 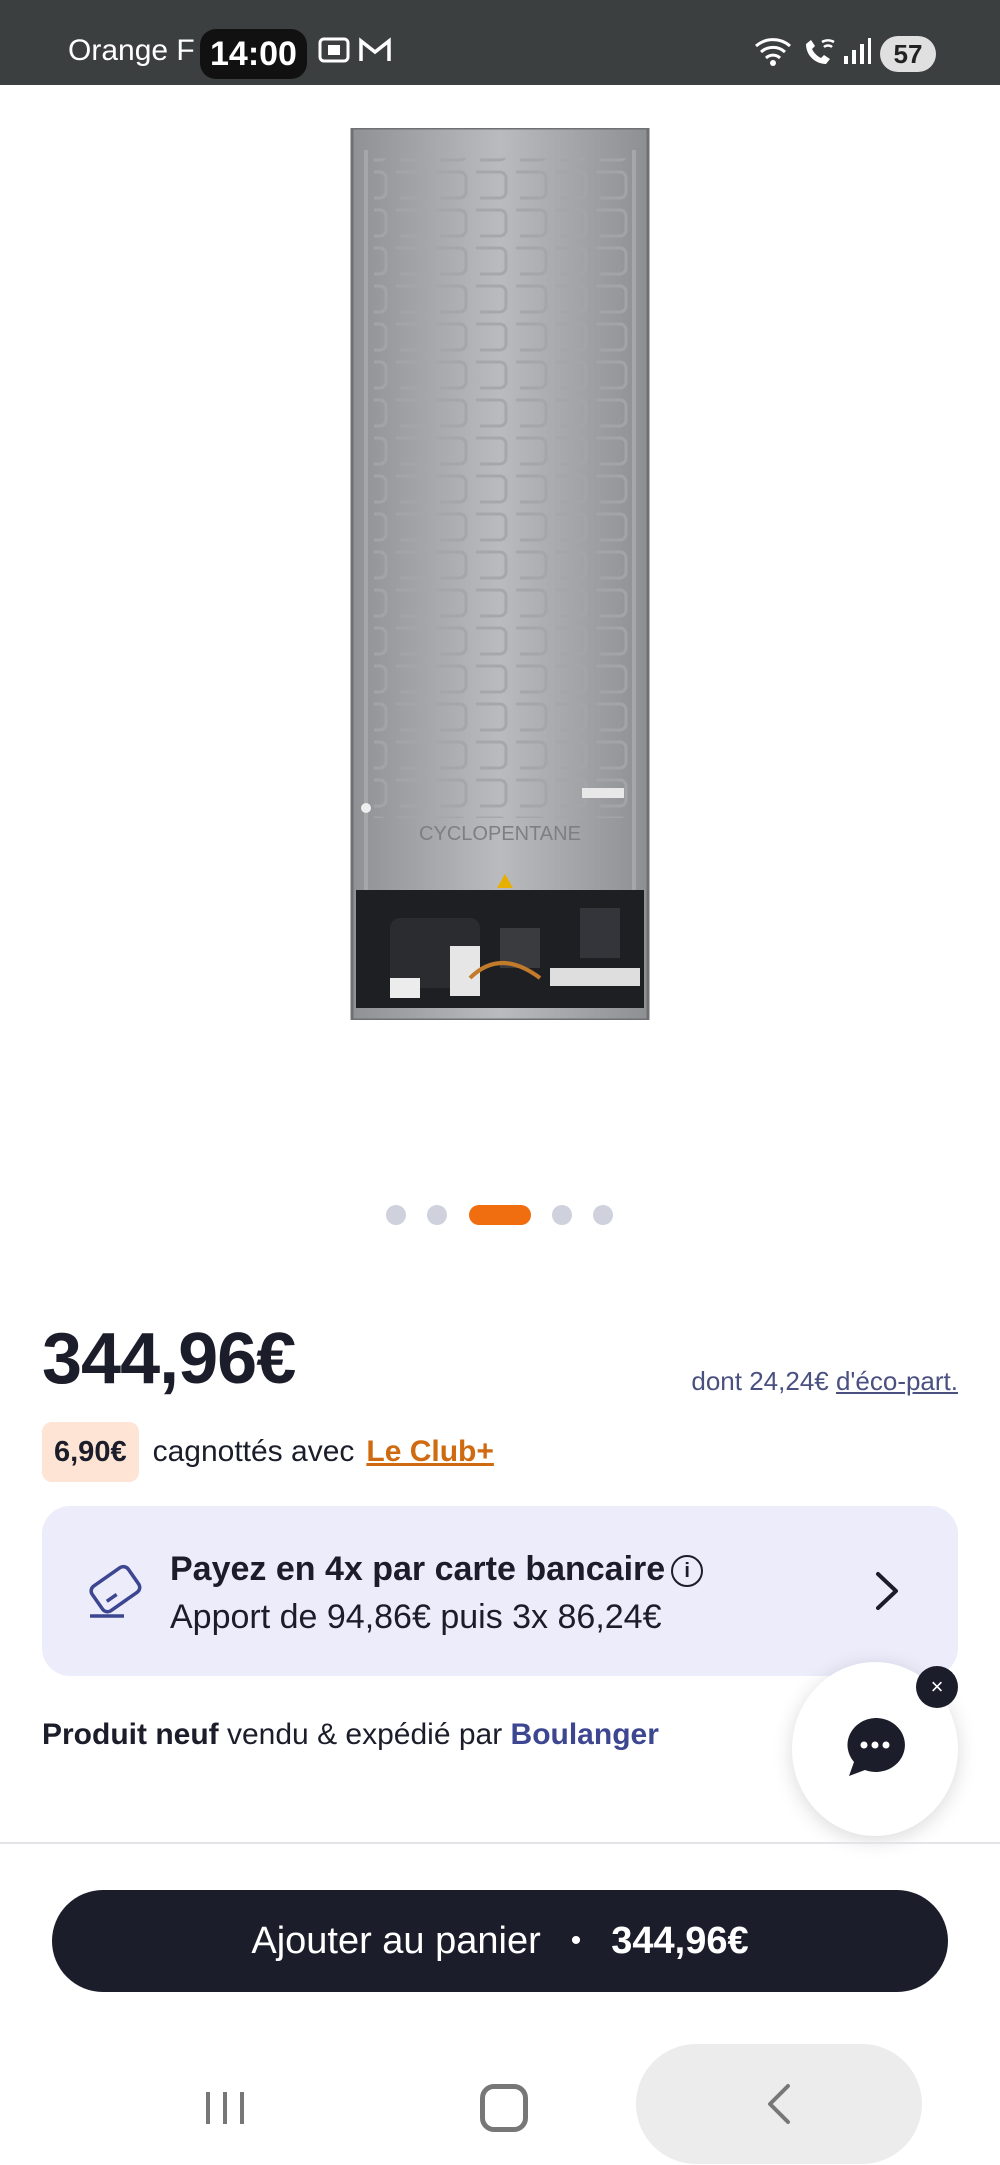 What do you see at coordinates (504, 2108) in the screenshot?
I see `home-icon` at bounding box center [504, 2108].